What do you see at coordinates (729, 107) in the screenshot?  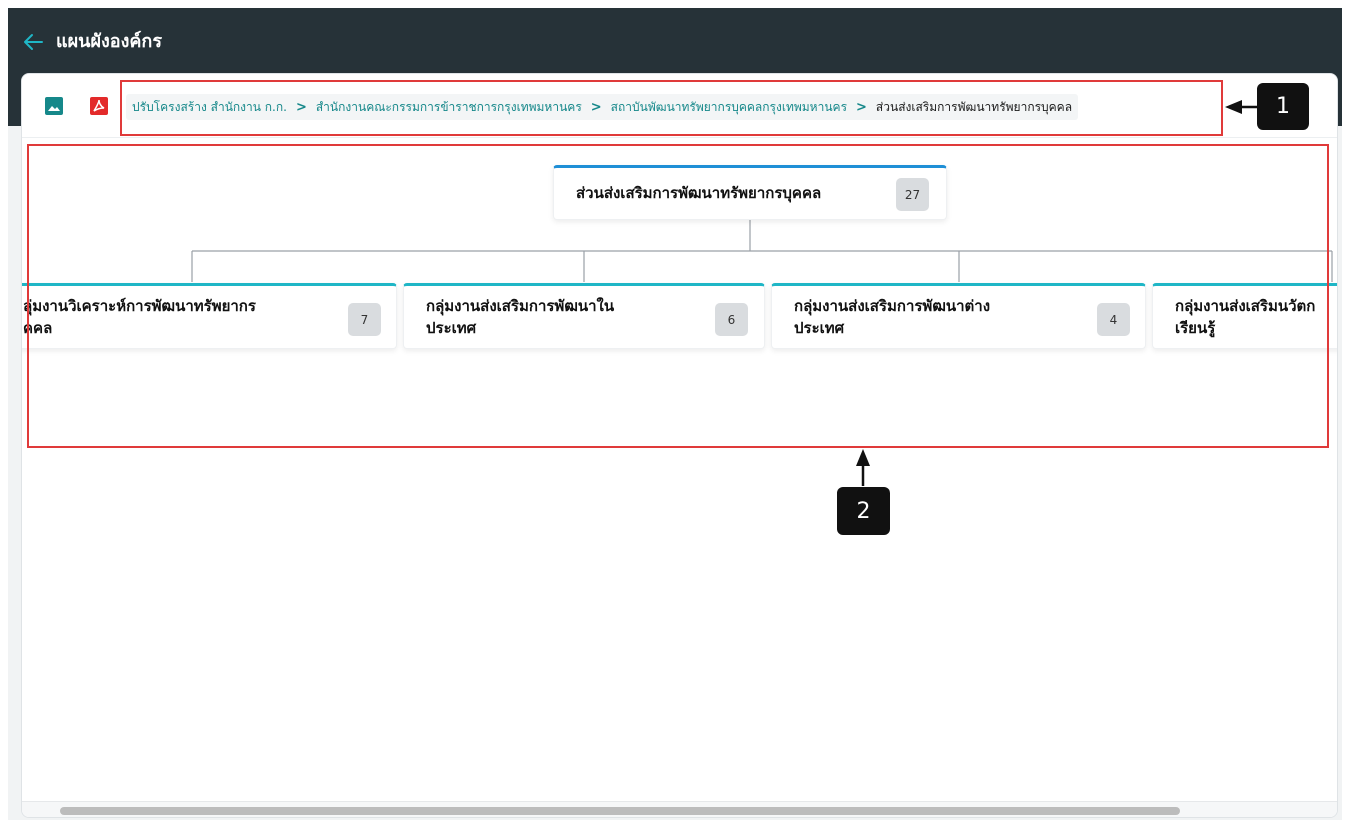 I see `breadcrumb-item-institute: สถาบันพัฒนาทรัพยากรบุคคลกรุงเทพมหานคร` at bounding box center [729, 107].